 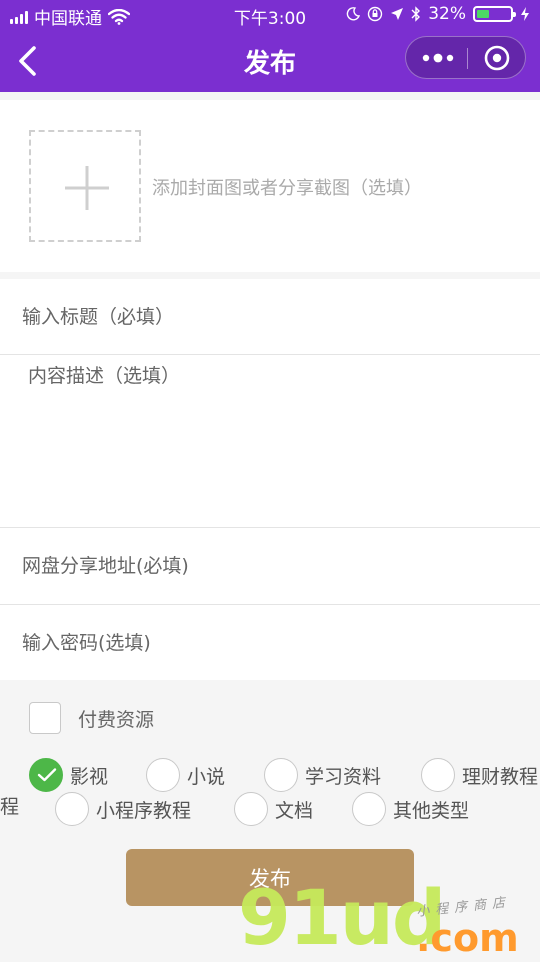 I want to click on category-wrap-fragment: 程, so click(x=9, y=805).